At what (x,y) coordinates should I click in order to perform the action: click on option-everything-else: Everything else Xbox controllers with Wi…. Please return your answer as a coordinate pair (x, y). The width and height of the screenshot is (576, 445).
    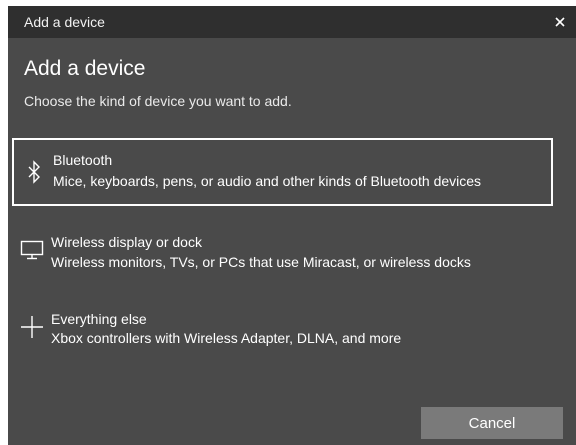
    Looking at the image, I should click on (282, 329).